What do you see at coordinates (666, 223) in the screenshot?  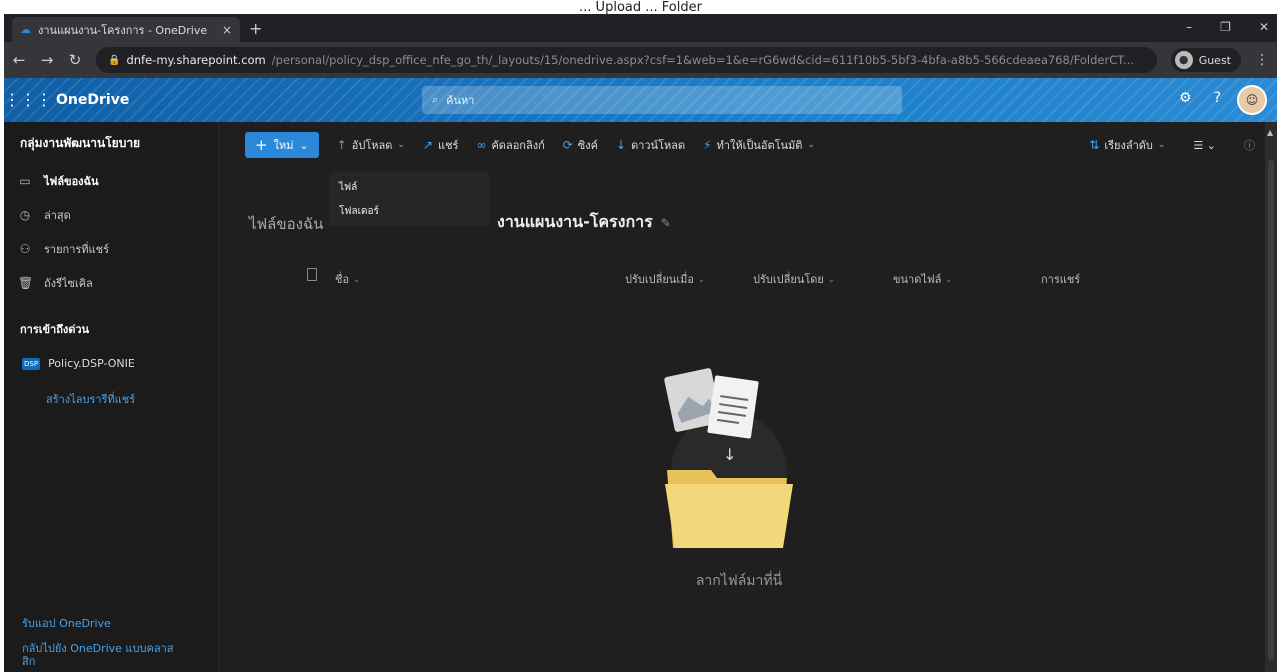 I see `edit-pencil-icon: ✎` at bounding box center [666, 223].